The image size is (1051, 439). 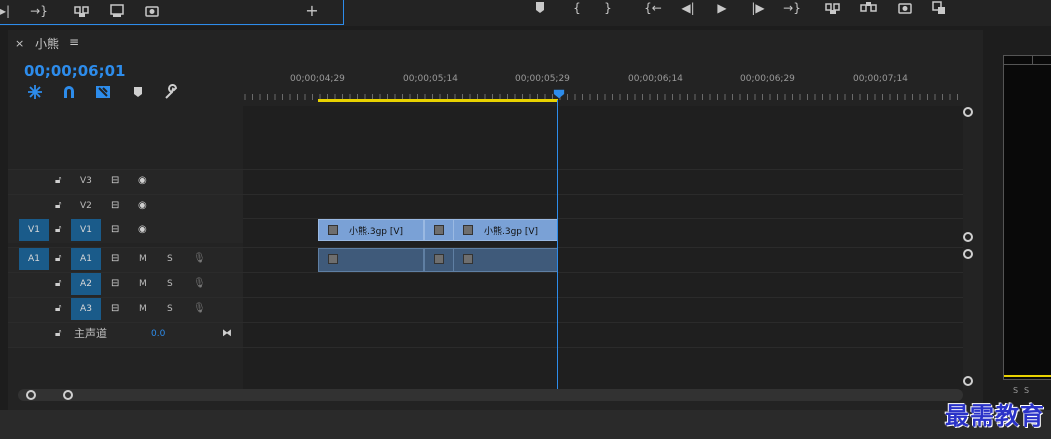 I want to click on program-monitor-frame, so click(x=1027, y=217).